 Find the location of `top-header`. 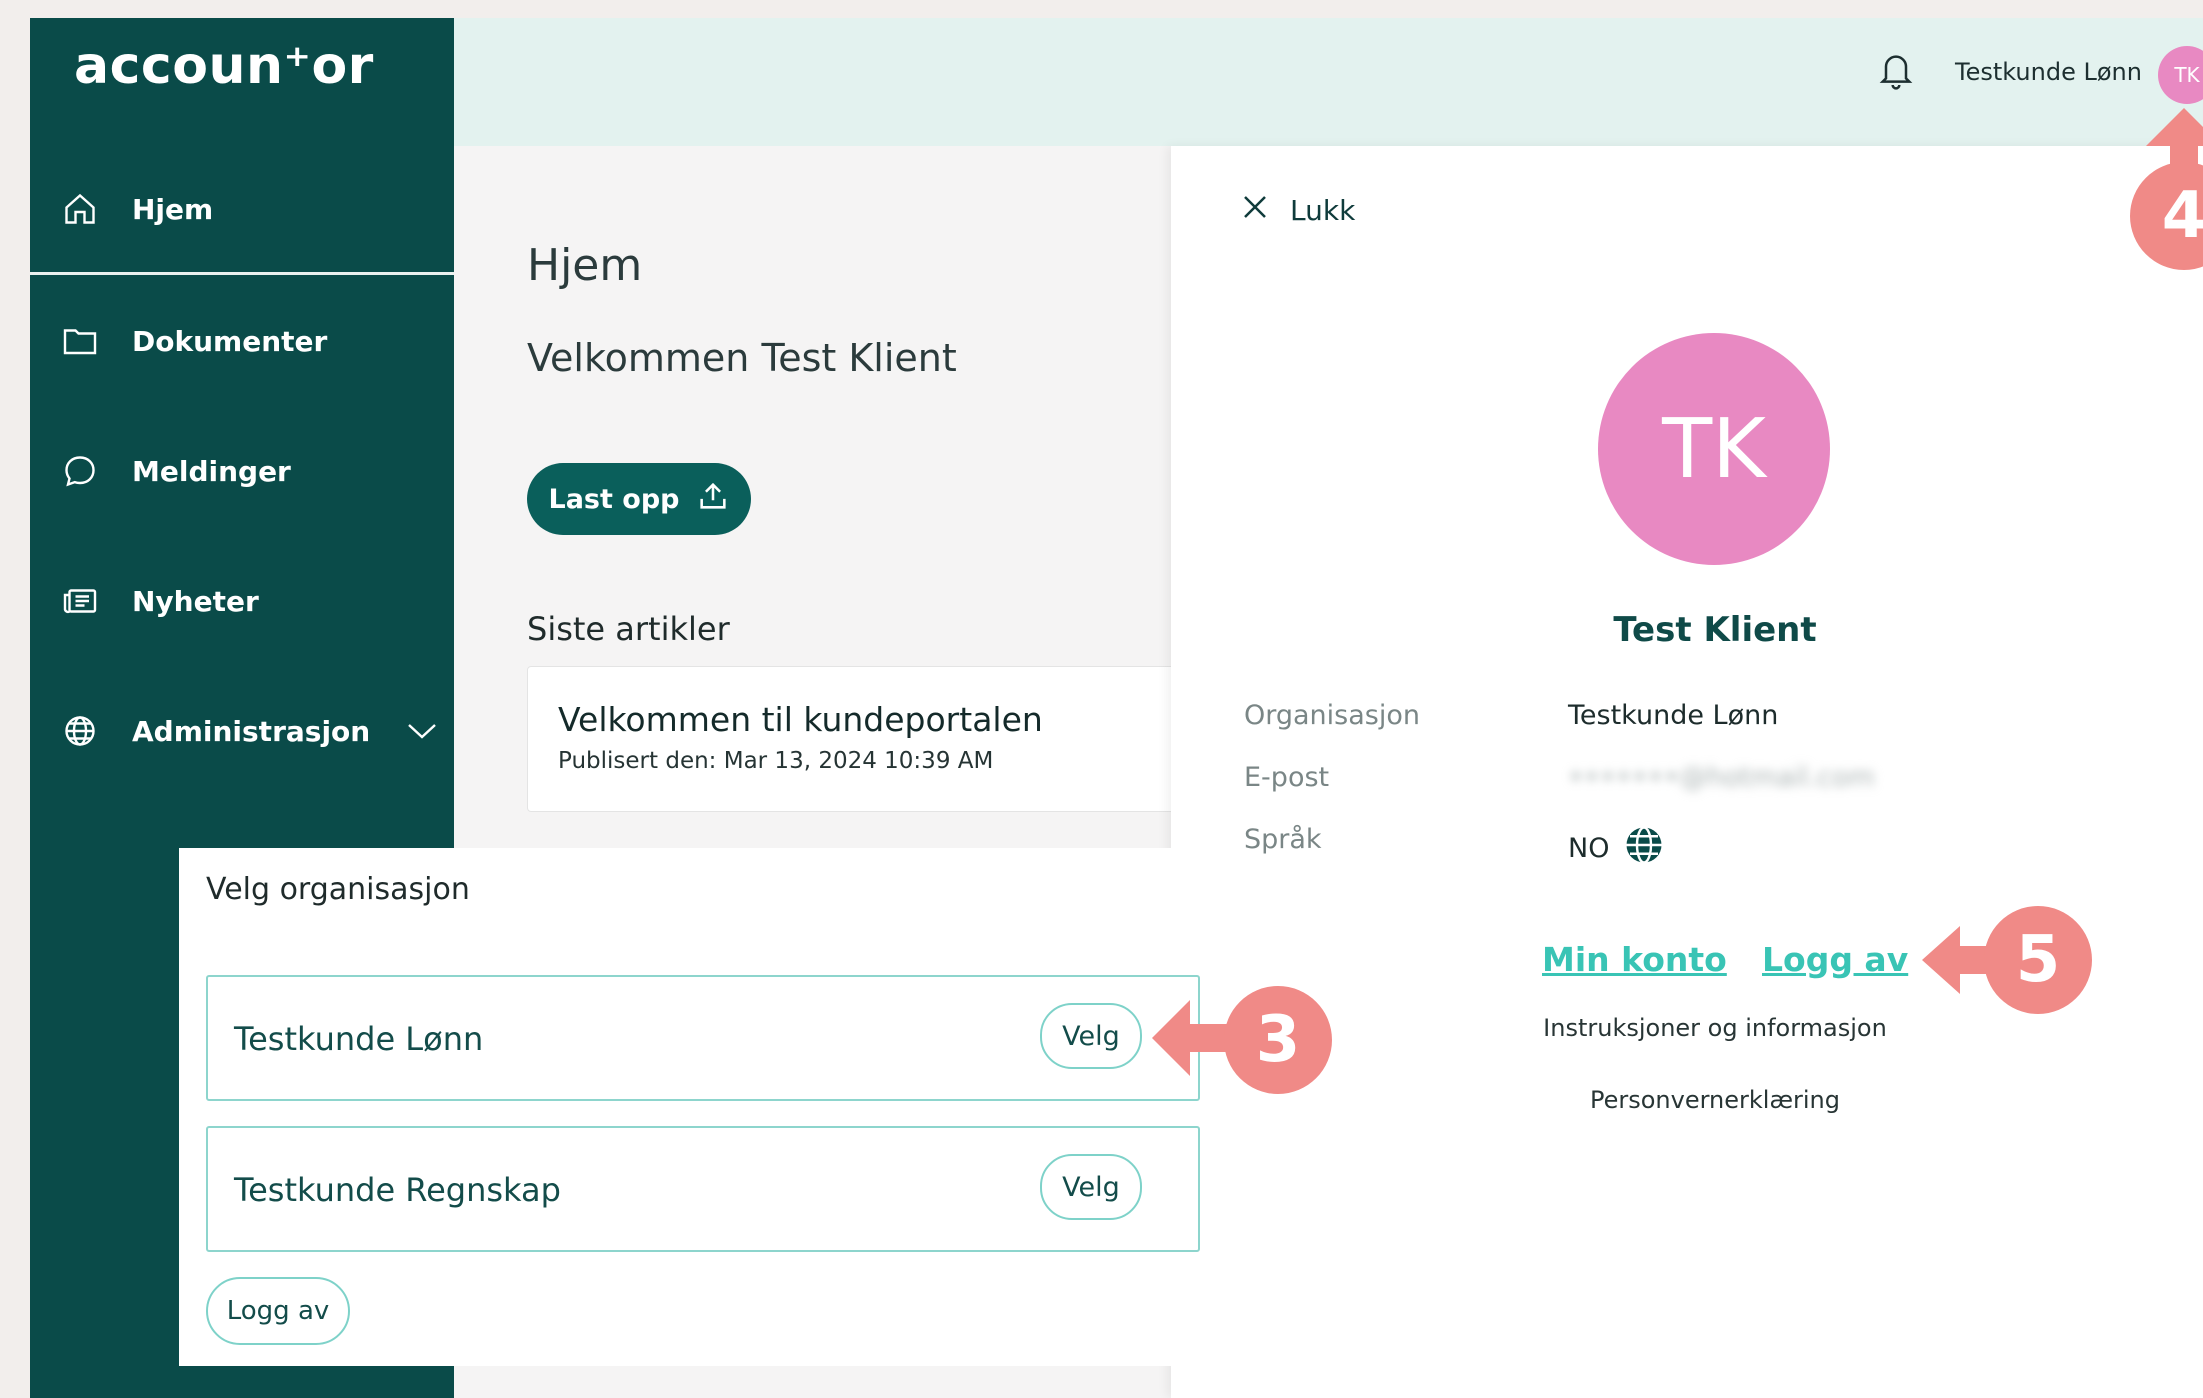

top-header is located at coordinates (1328, 82).